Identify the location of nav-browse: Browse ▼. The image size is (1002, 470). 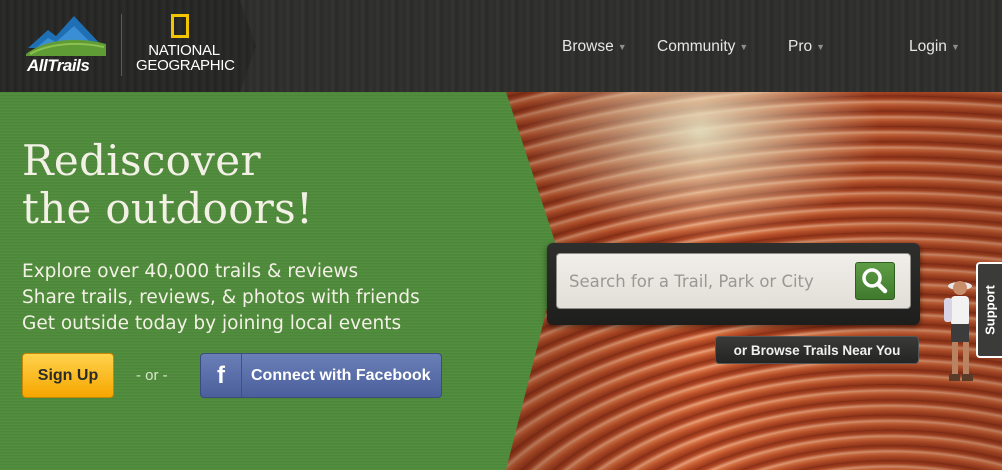
(594, 47).